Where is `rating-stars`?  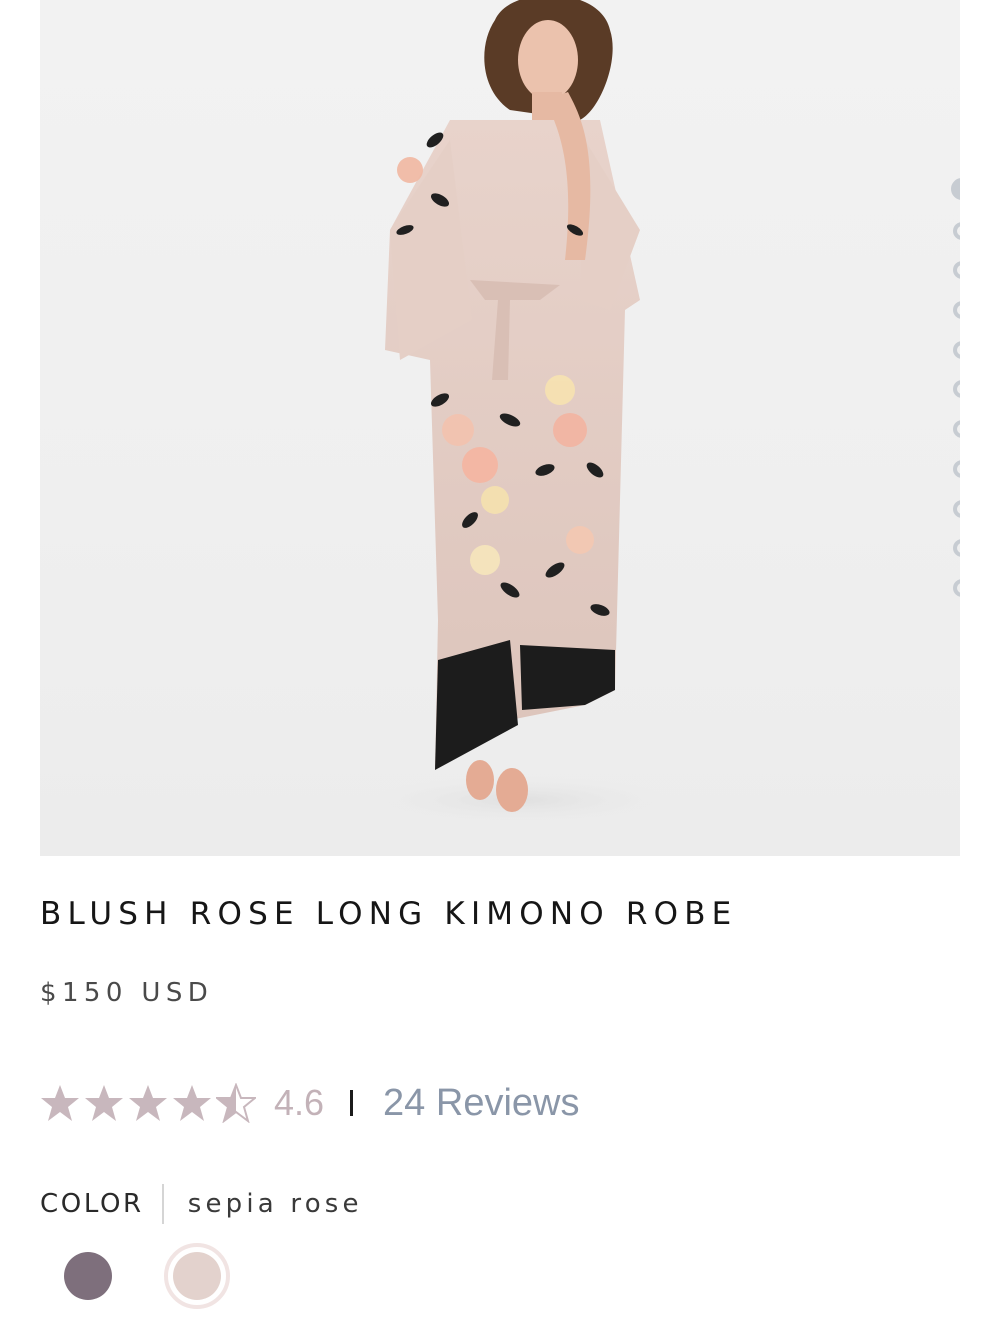 rating-stars is located at coordinates (148, 1103).